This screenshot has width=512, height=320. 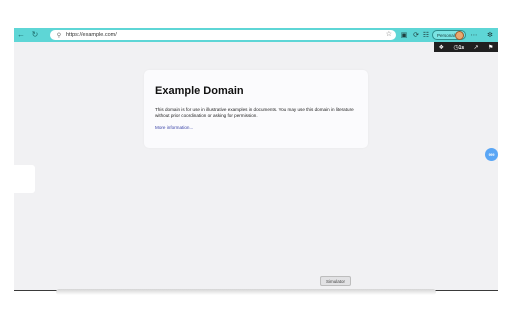 I want to click on page-title: Example Domain, so click(x=199, y=91).